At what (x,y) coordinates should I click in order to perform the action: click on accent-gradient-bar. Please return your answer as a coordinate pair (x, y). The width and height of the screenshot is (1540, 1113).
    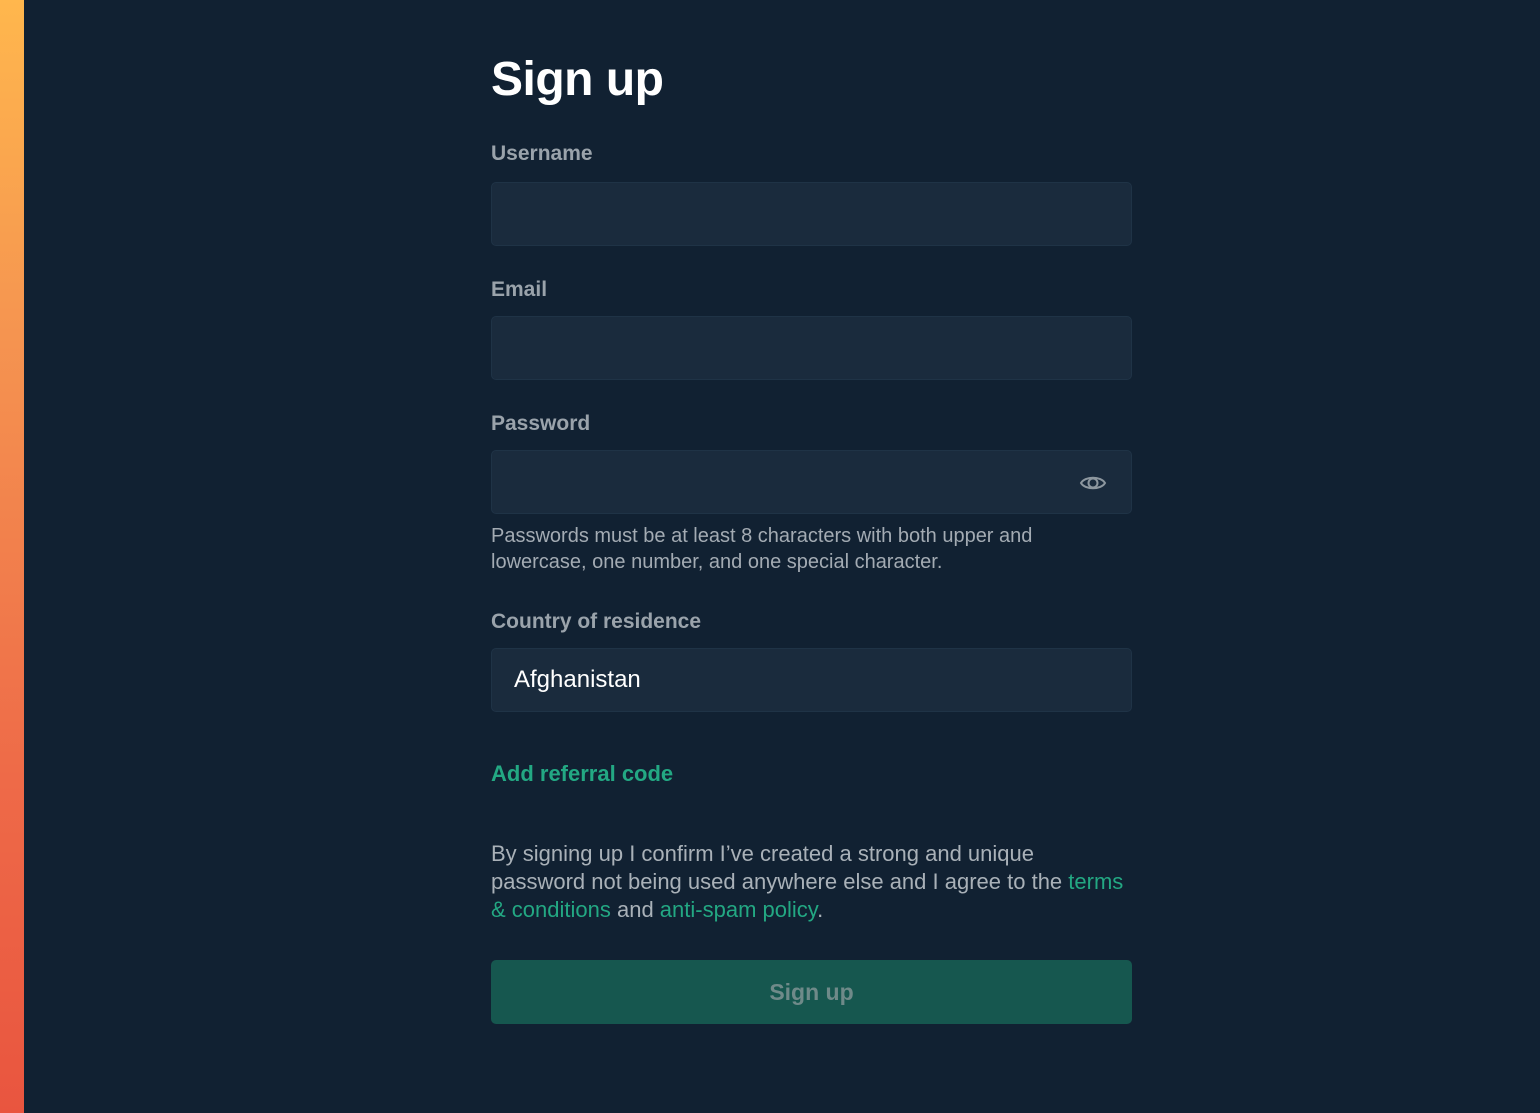
    Looking at the image, I should click on (12, 556).